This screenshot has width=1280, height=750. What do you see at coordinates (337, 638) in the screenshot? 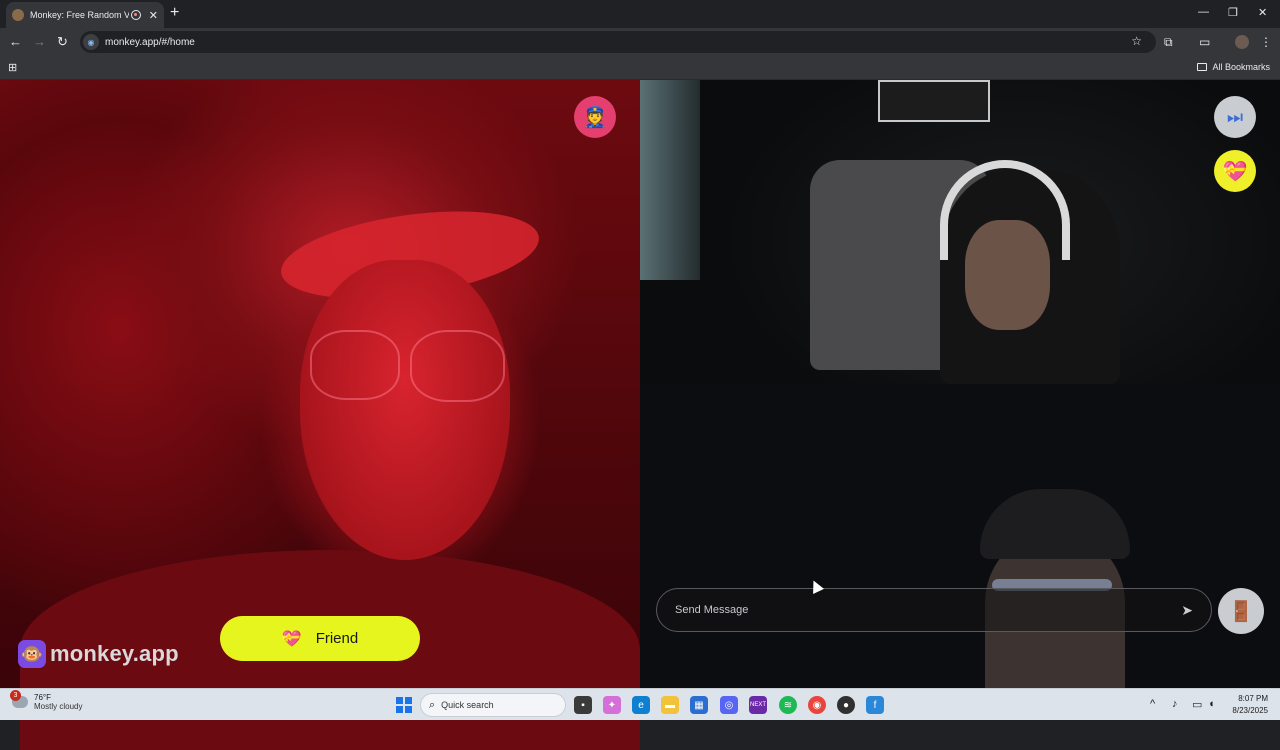
I see `friend-button-label: Friend` at bounding box center [337, 638].